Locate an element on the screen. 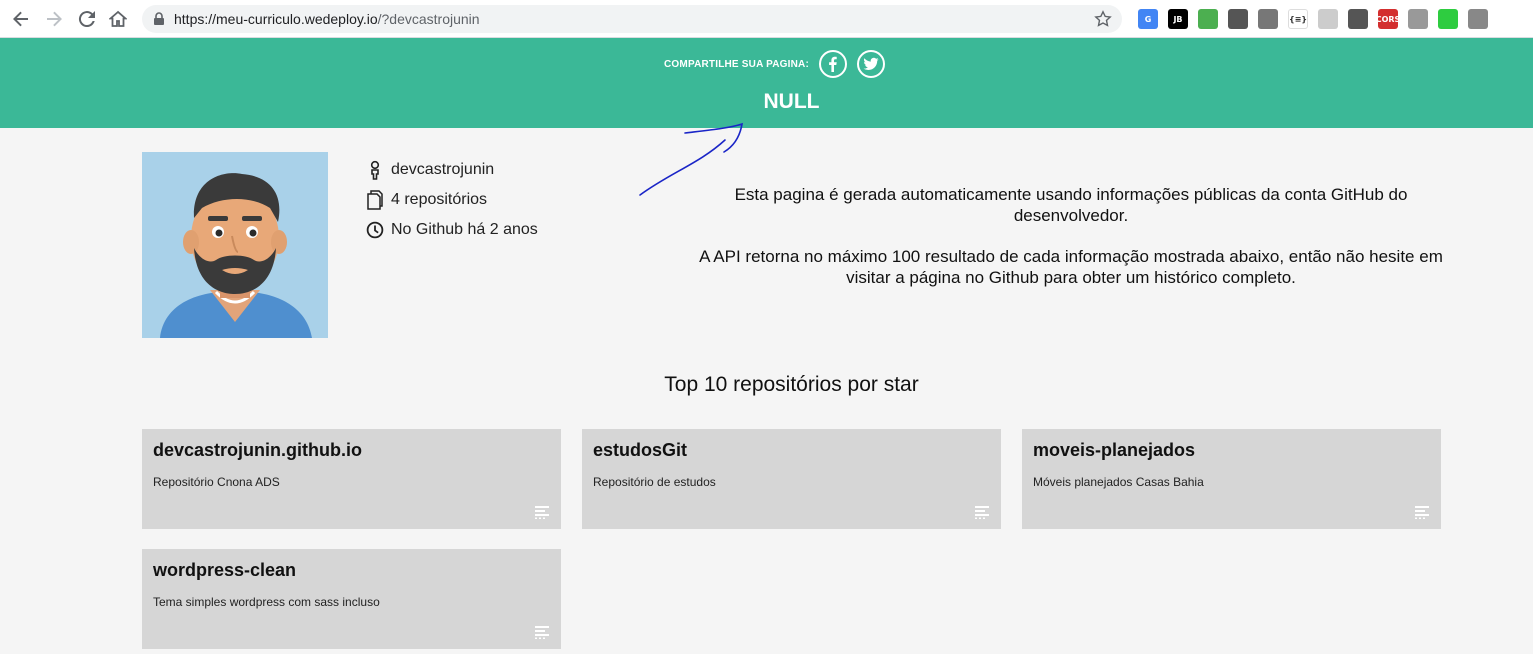  lock-icon is located at coordinates (159, 18).